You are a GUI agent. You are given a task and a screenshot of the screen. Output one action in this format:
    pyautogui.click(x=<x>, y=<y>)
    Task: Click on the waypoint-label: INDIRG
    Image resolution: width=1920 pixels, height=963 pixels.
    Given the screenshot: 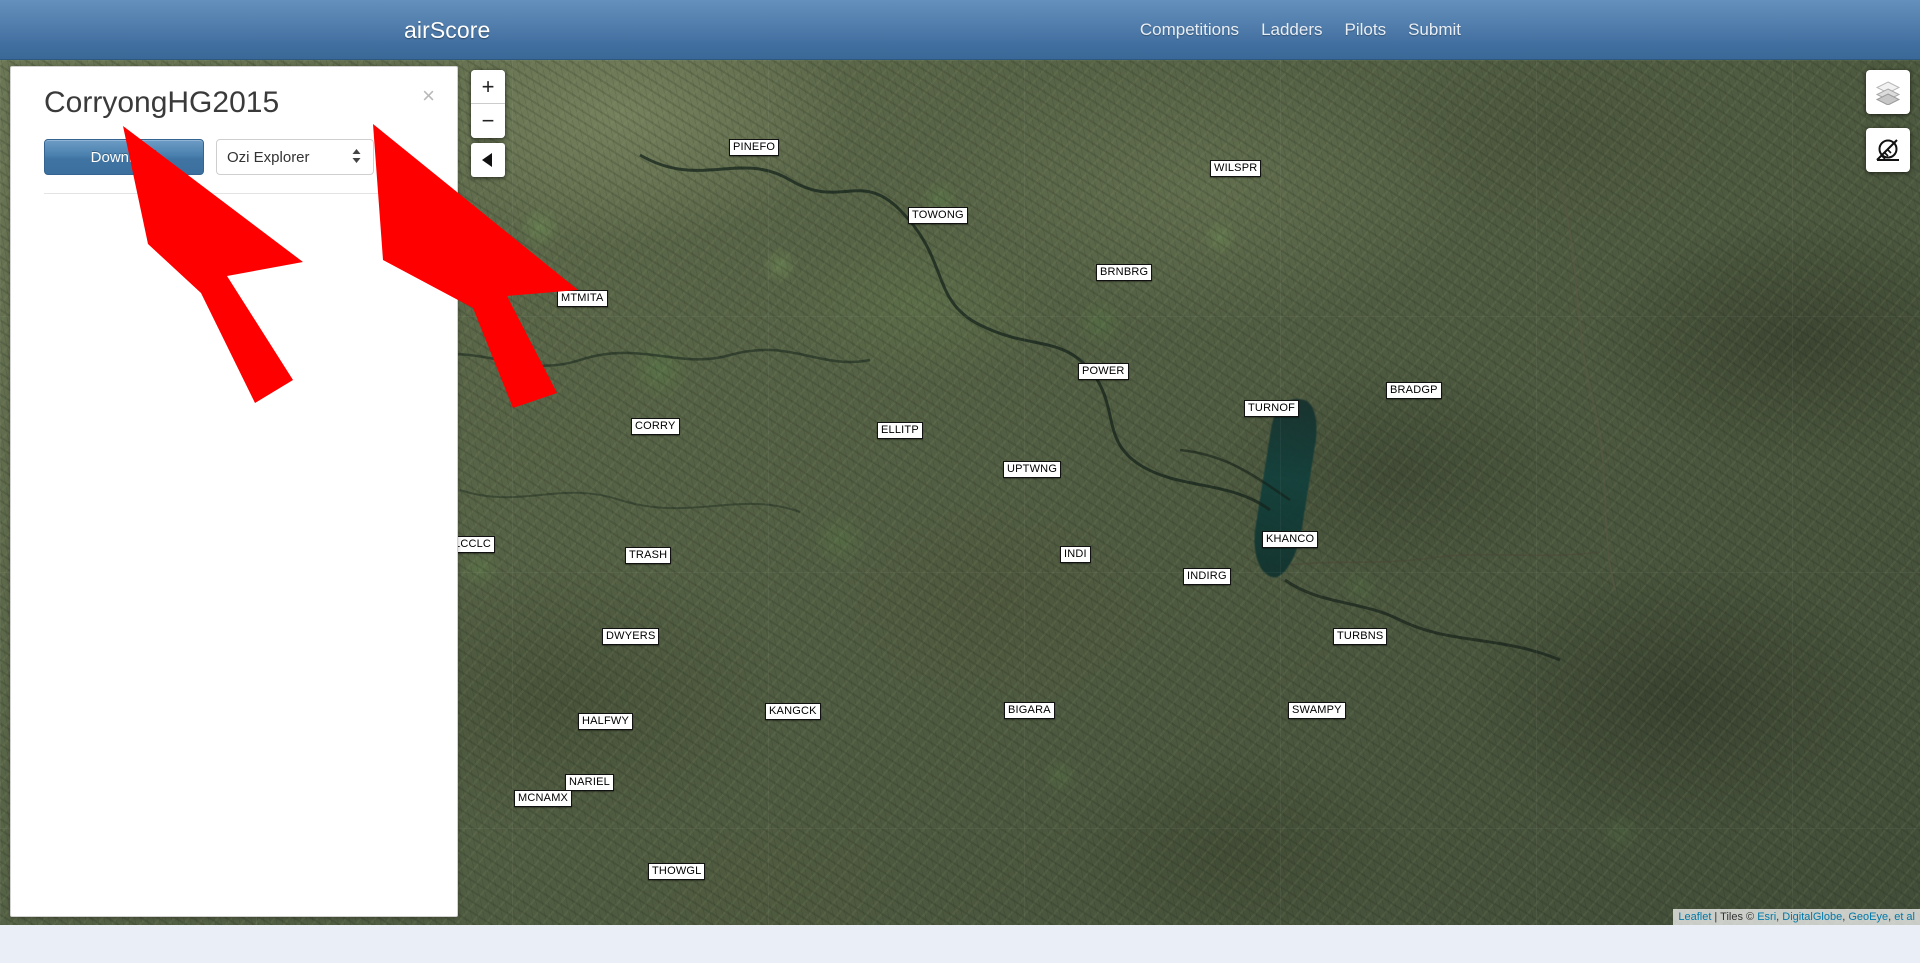 What is the action you would take?
    pyautogui.click(x=1207, y=576)
    